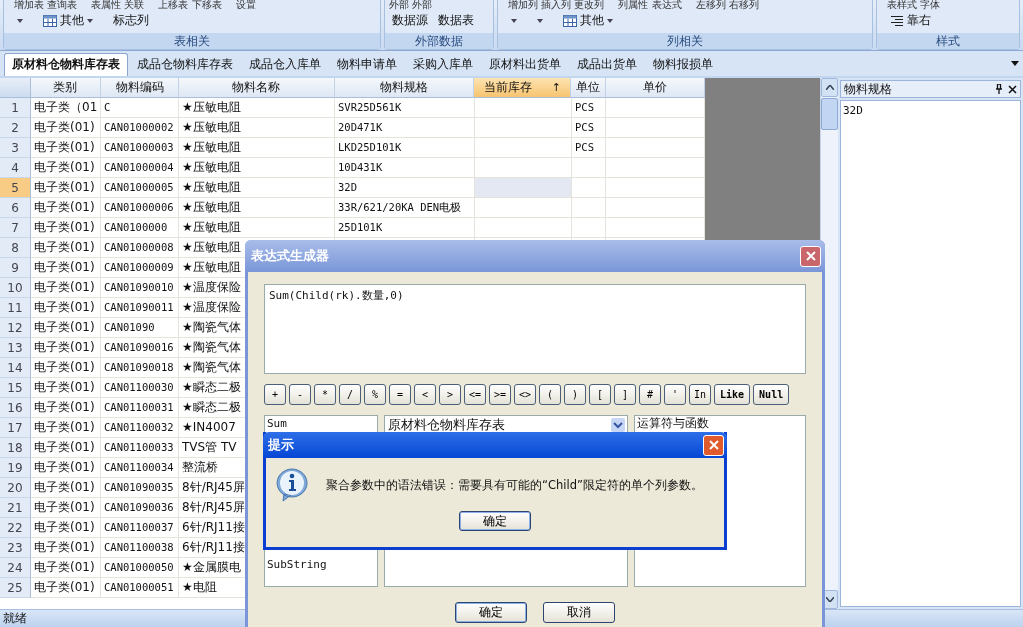  I want to click on operator-button: (, so click(550, 394).